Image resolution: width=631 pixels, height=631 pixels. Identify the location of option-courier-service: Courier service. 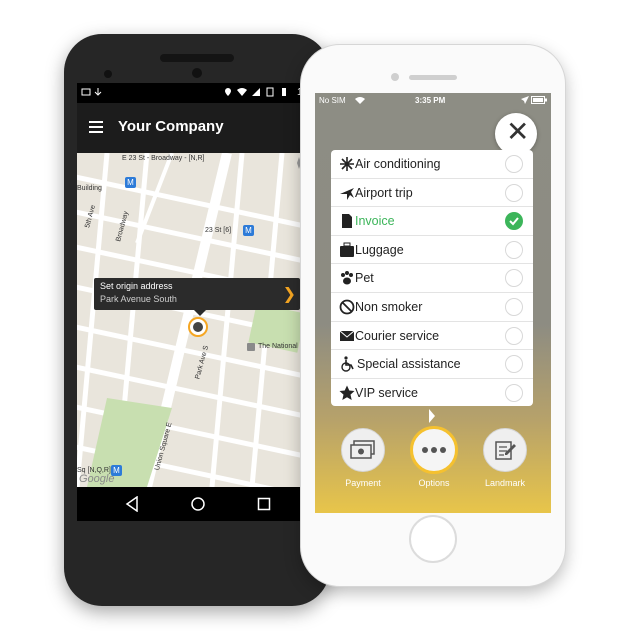
(432, 336).